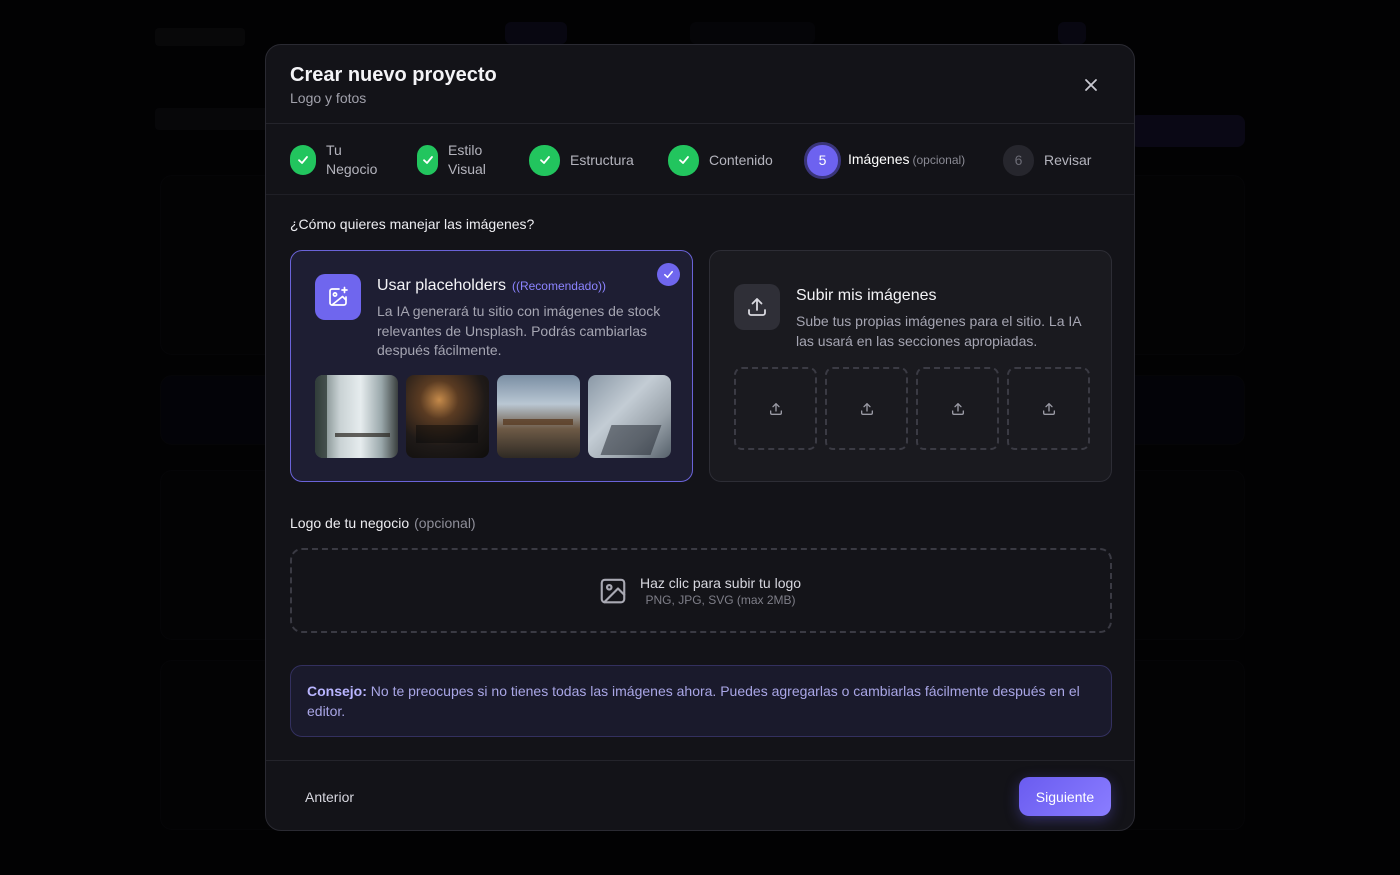  Describe the element at coordinates (350, 523) in the screenshot. I see `logo-label-text: Logo de tu negocio` at that location.